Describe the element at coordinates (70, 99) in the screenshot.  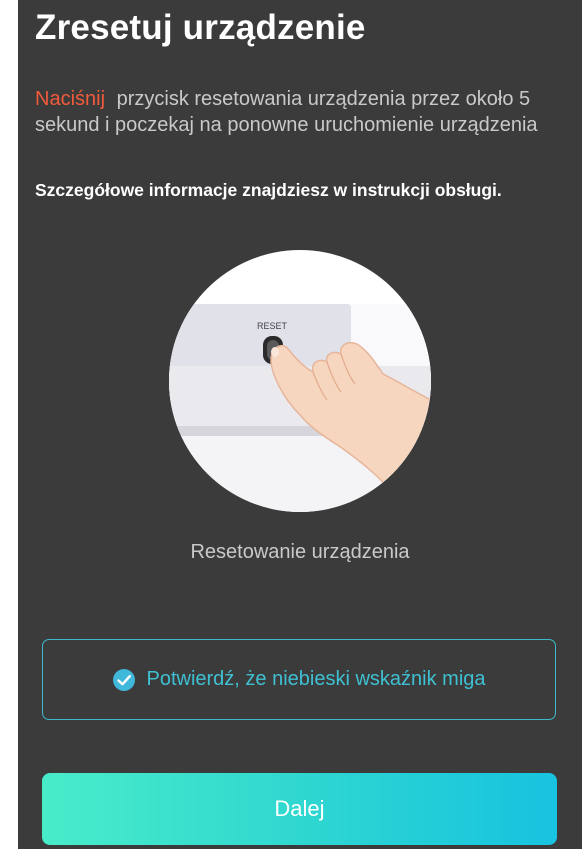
I see `instruction-highlight: Naciśnij` at that location.